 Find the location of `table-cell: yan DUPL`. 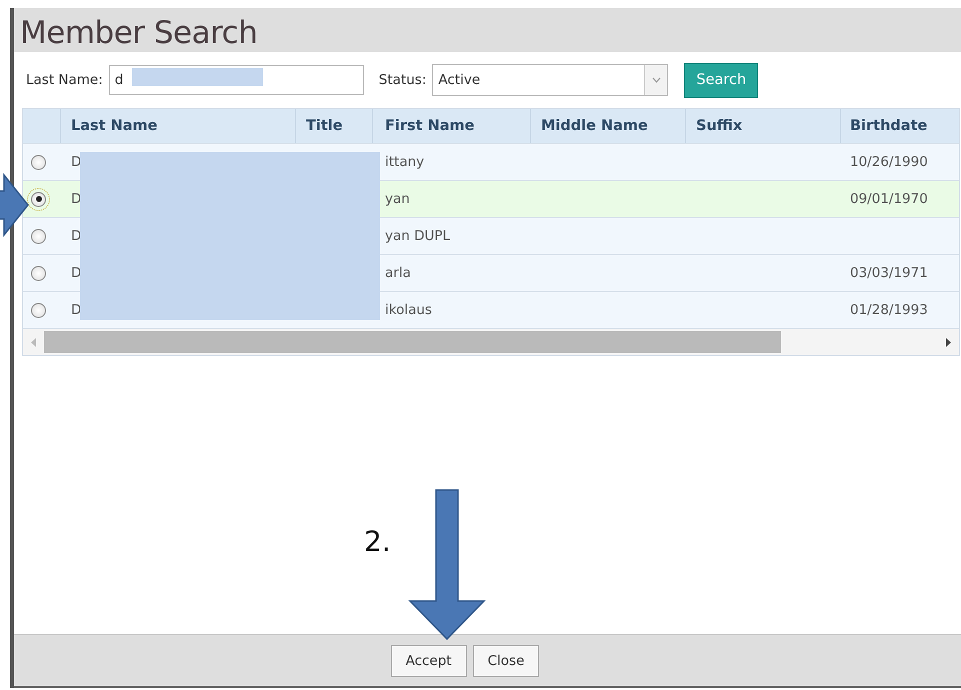

table-cell: yan DUPL is located at coordinates (417, 236).